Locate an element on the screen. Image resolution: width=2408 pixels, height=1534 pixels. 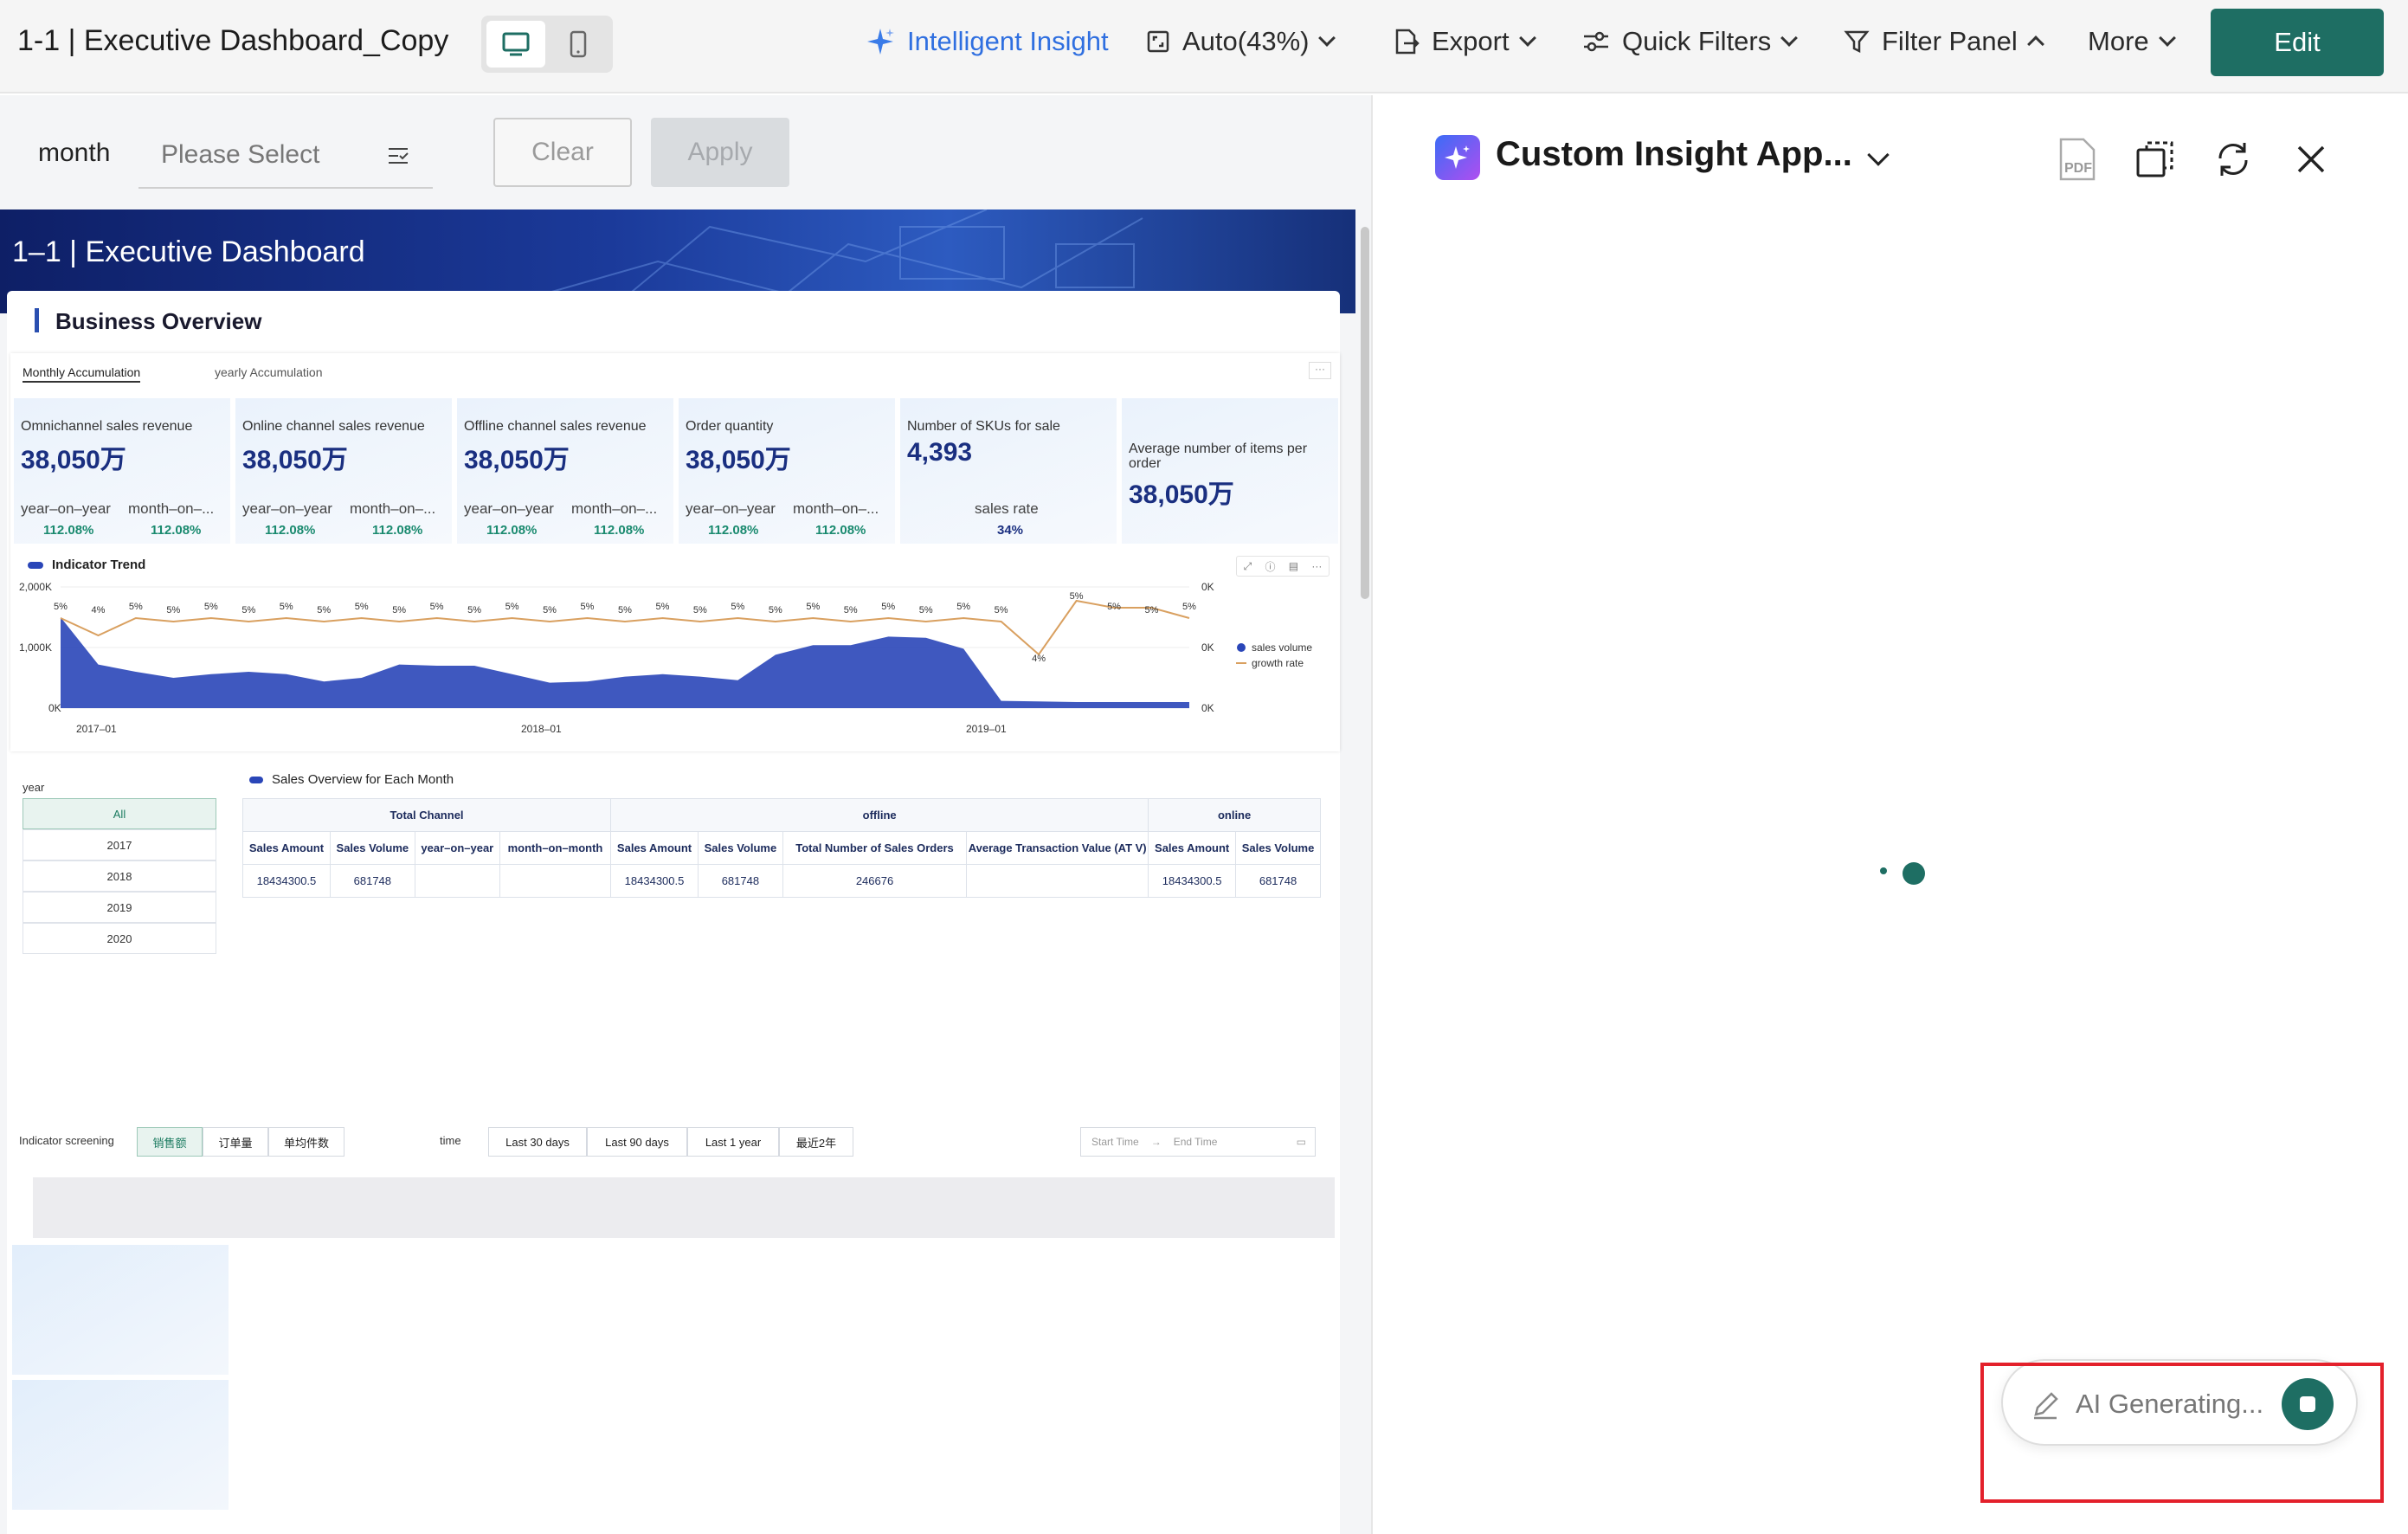
tab-monthly-accumulation: Monthly Accumulation is located at coordinates (82, 374).